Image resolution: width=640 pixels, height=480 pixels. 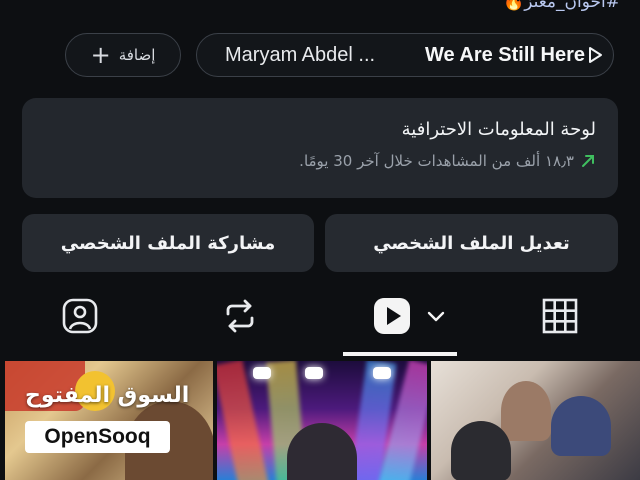 I want to click on profile-hashtag: #اخوان_معتز🔥, so click(x=530, y=7).